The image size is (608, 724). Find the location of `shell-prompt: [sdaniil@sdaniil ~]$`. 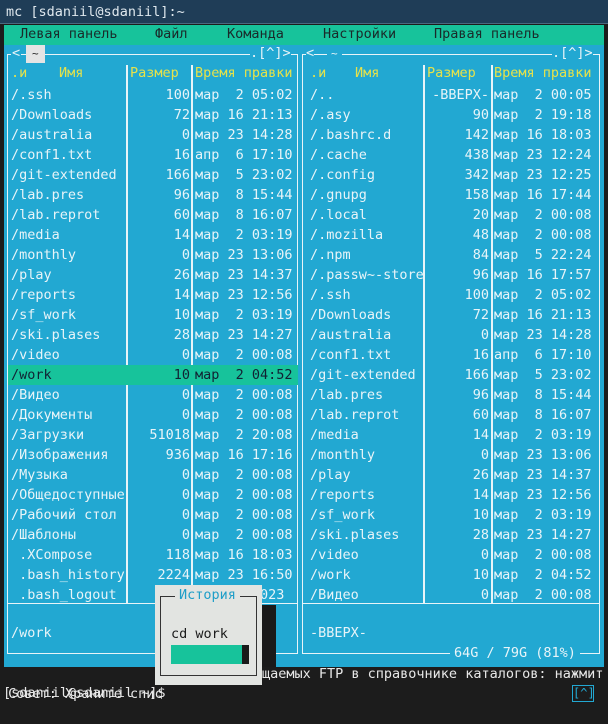

shell-prompt: [sdaniil@sdaniil ~]$ is located at coordinates (84, 693).